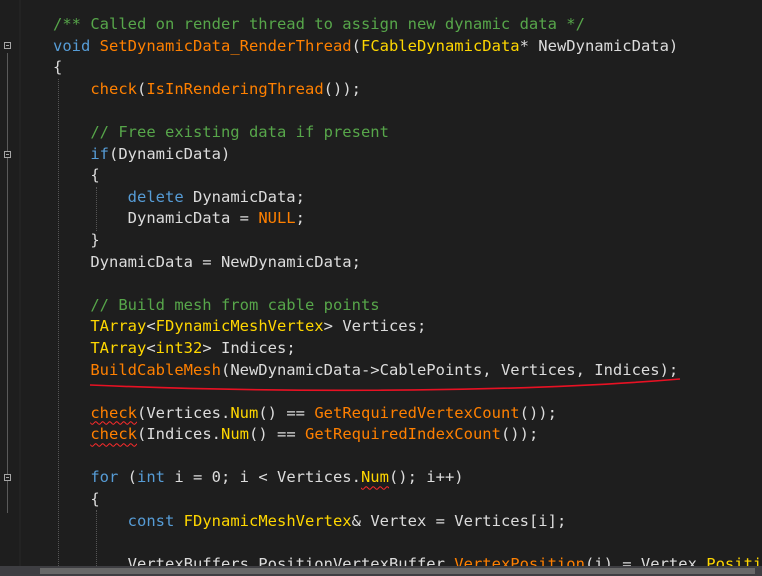 Image resolution: width=762 pixels, height=576 pixels. Describe the element at coordinates (397, 571) in the screenshot. I see `horizontal-scrollbar-thumb` at that location.